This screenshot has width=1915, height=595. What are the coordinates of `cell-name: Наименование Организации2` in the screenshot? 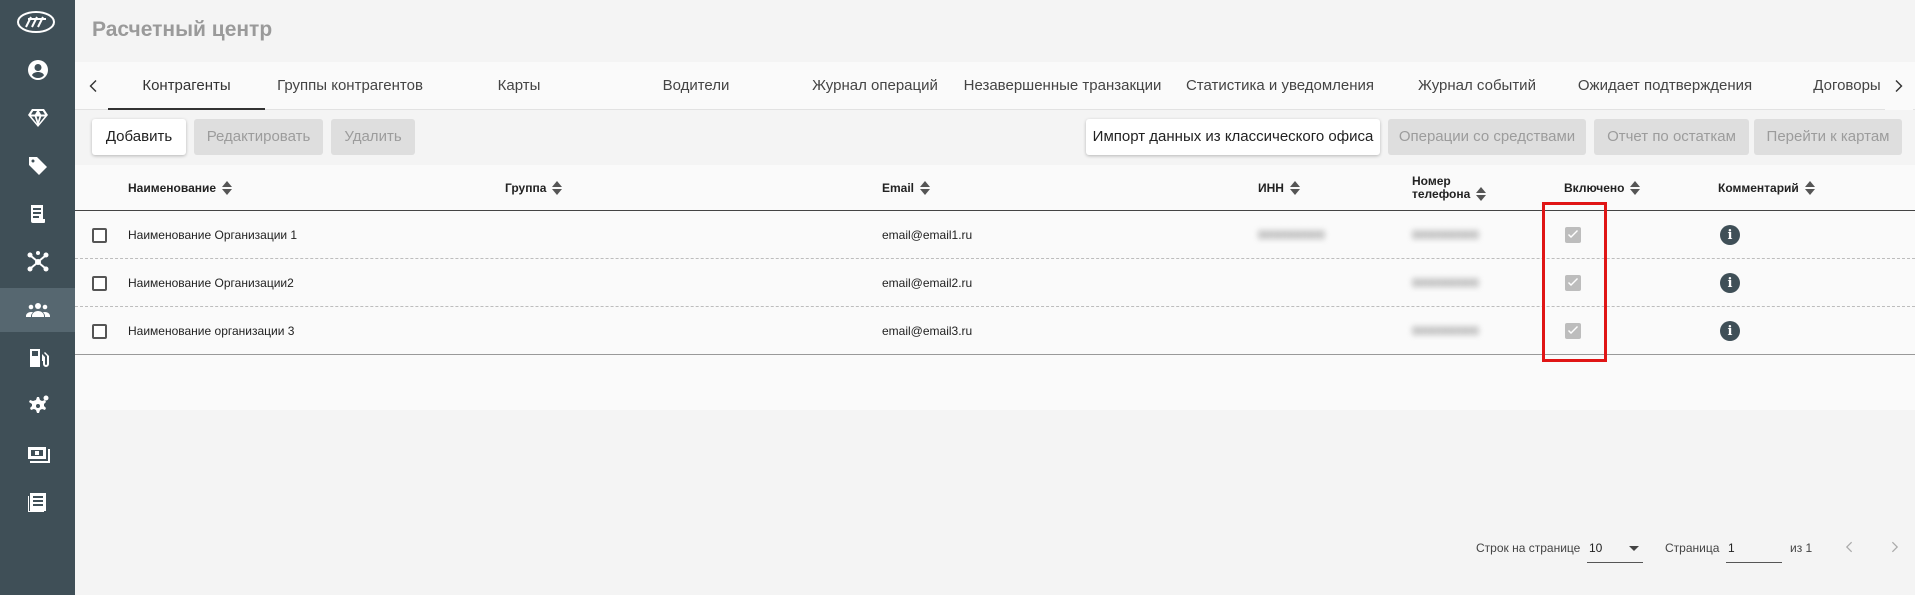 It's located at (211, 283).